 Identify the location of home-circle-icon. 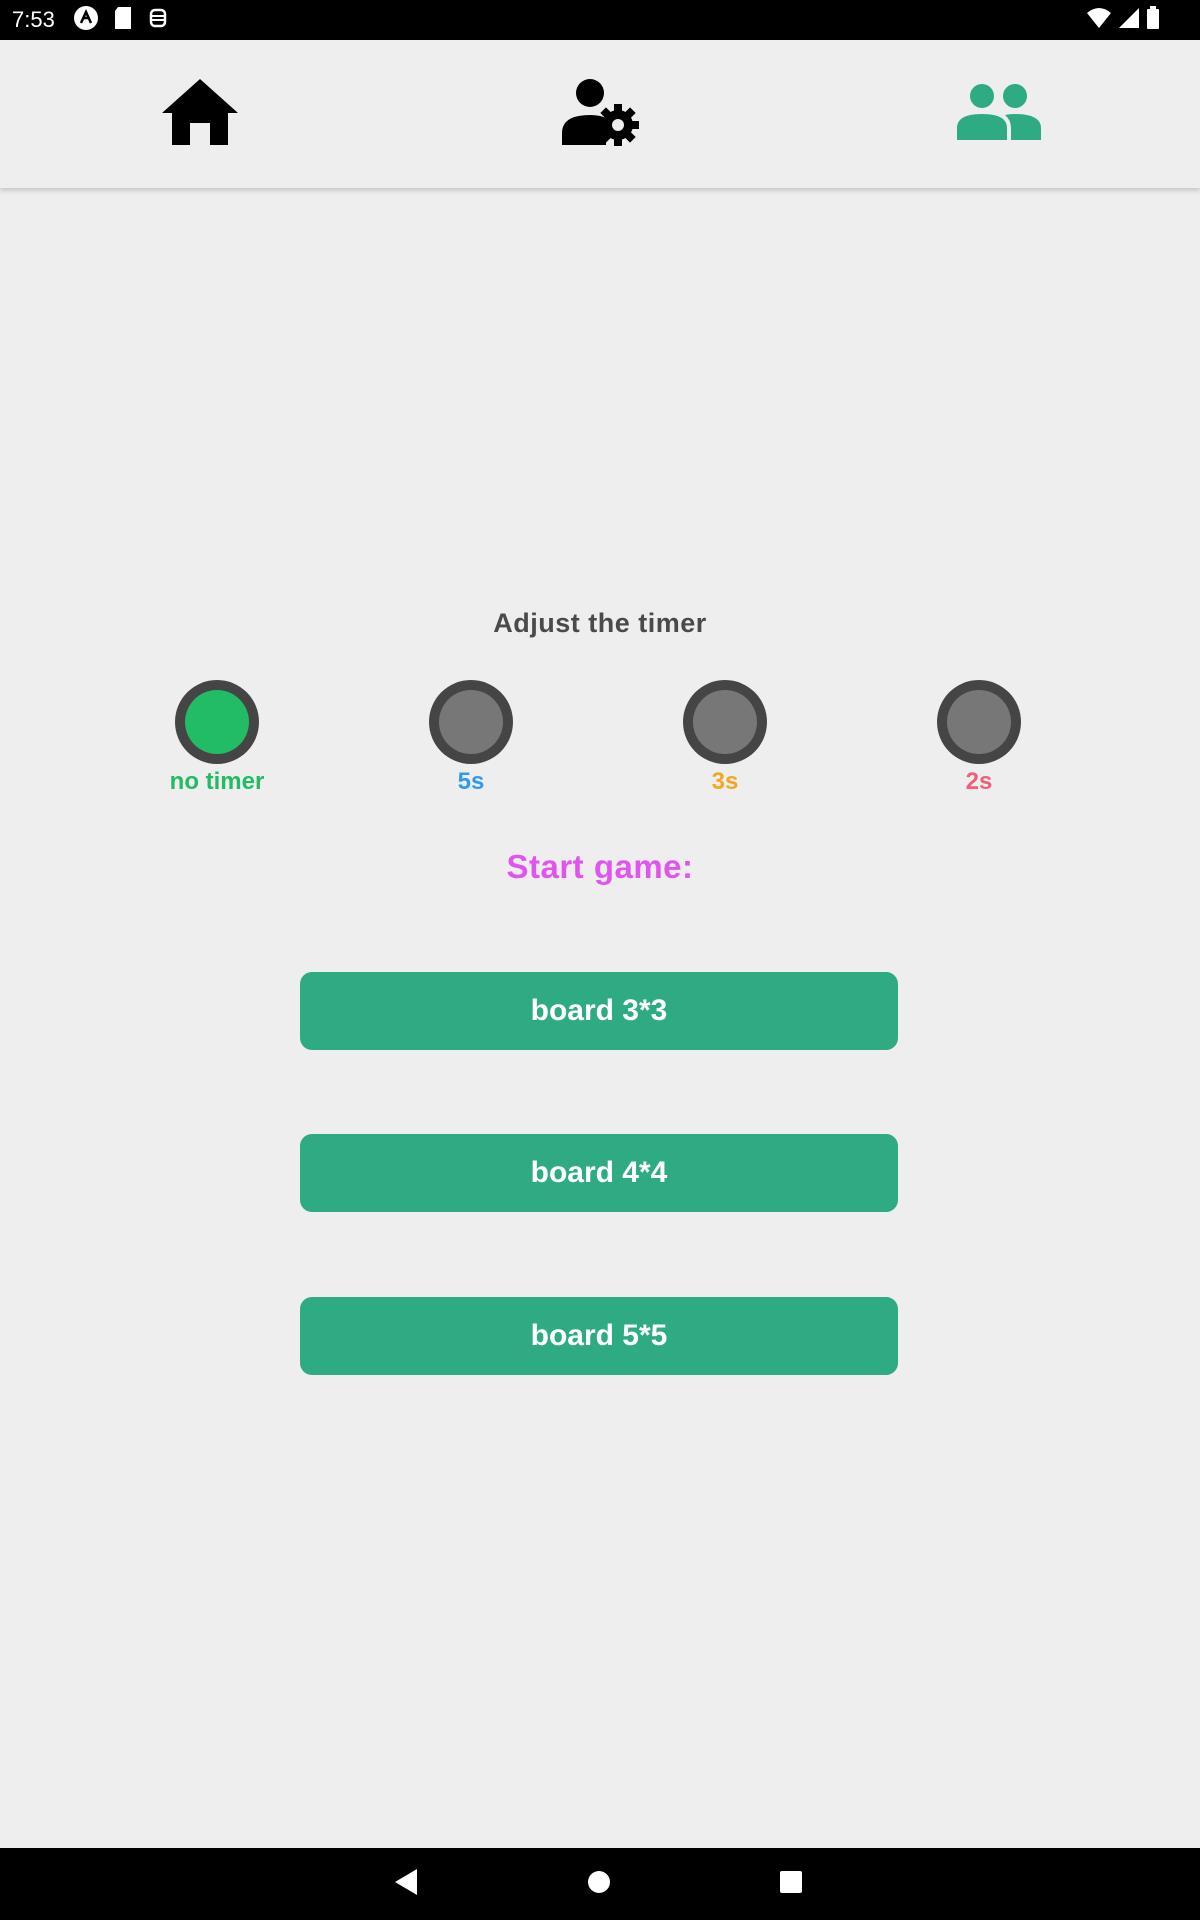
(599, 1884).